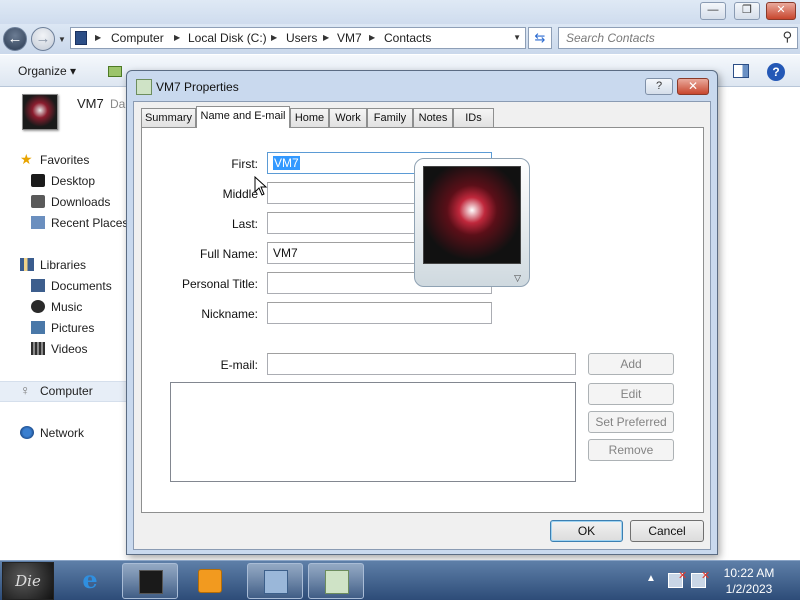 Image resolution: width=800 pixels, height=600 pixels. What do you see at coordinates (239, 365) in the screenshot?
I see `email-label: E-mail:` at bounding box center [239, 365].